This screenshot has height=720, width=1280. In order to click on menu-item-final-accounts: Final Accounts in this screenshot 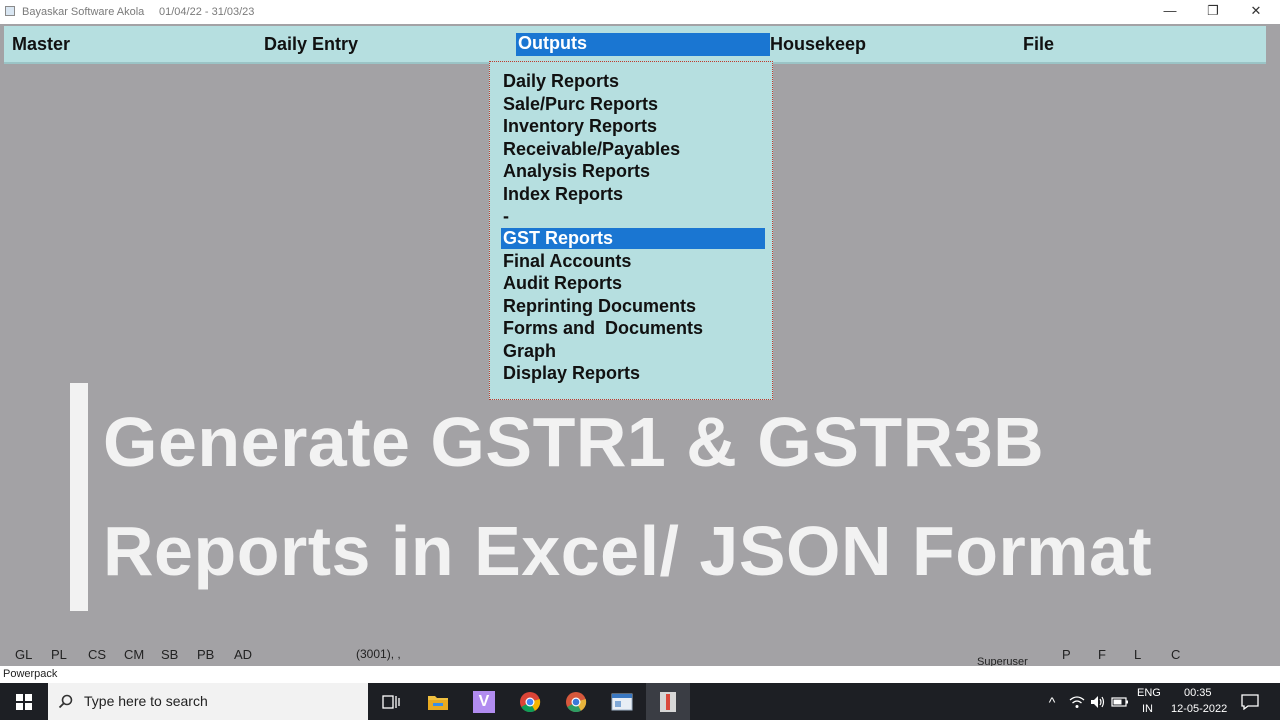, I will do `click(633, 261)`.